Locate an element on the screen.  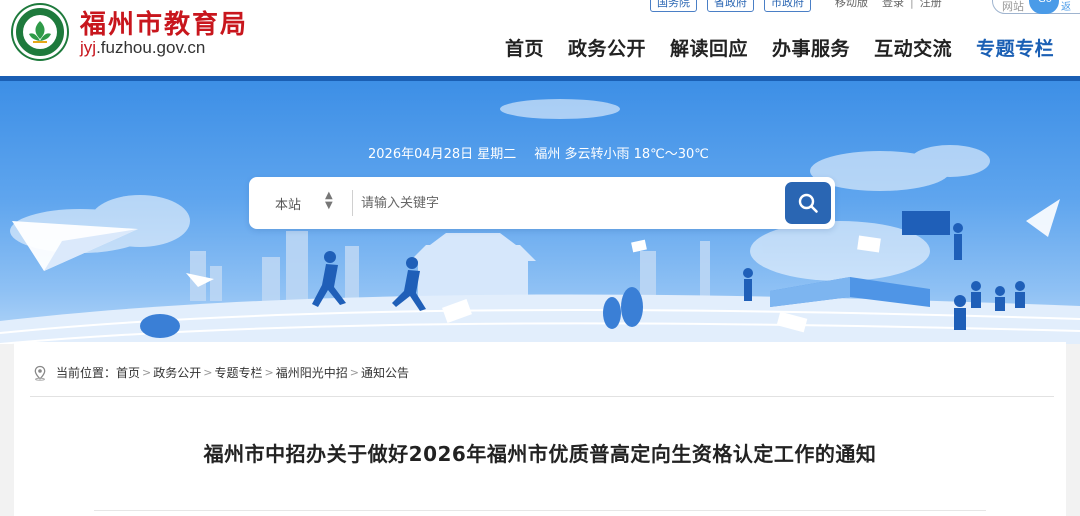
top-search-button: Go is located at coordinates (1044, 7).